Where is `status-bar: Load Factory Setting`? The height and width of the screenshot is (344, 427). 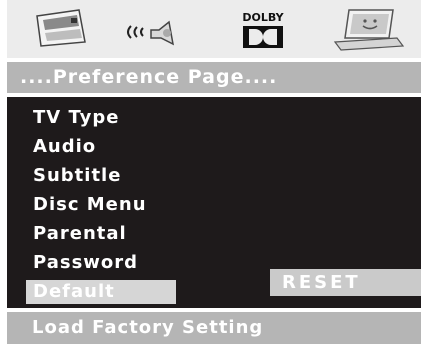 status-bar: Load Factory Setting is located at coordinates (214, 328).